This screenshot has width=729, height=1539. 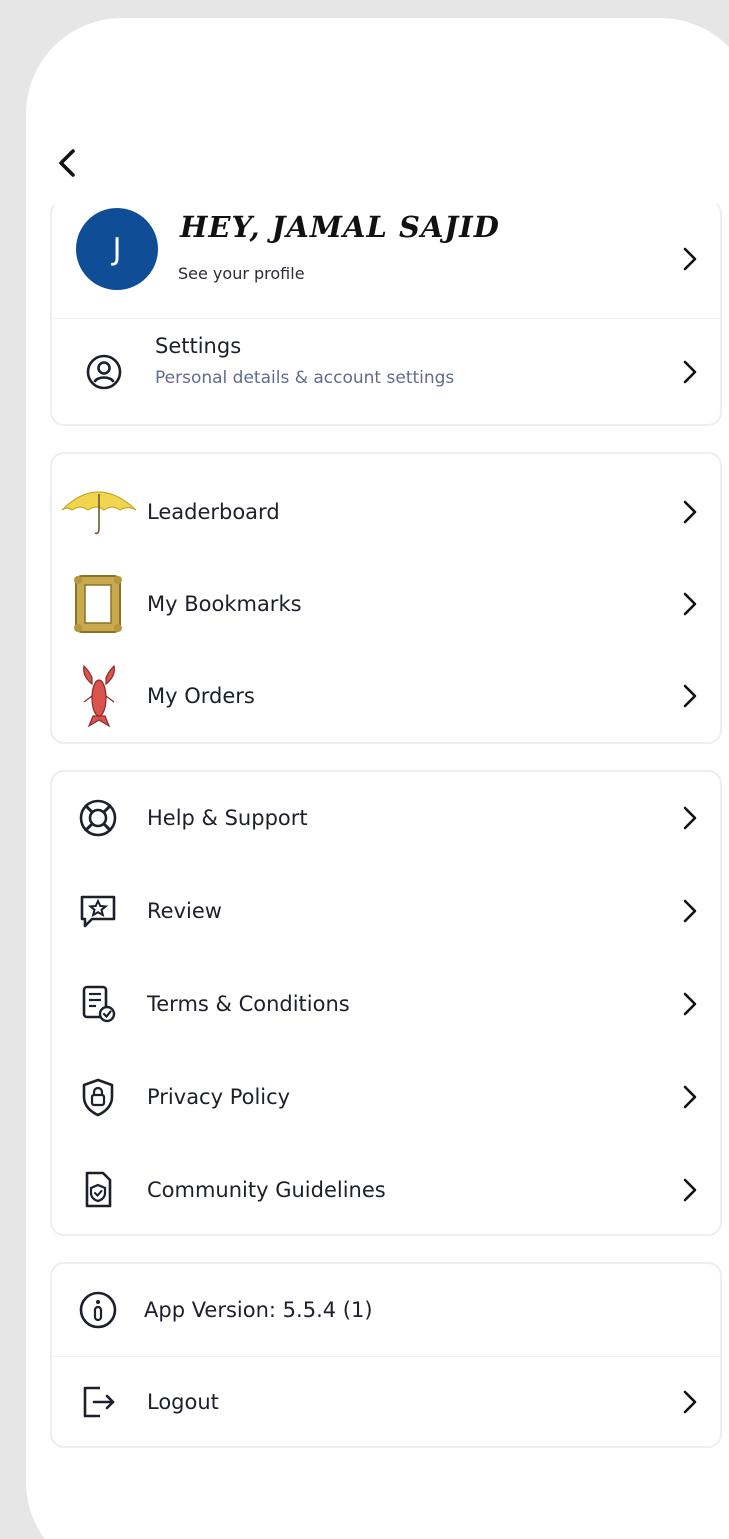 I want to click on yellow-umbrella-icon, so click(x=98, y=512).